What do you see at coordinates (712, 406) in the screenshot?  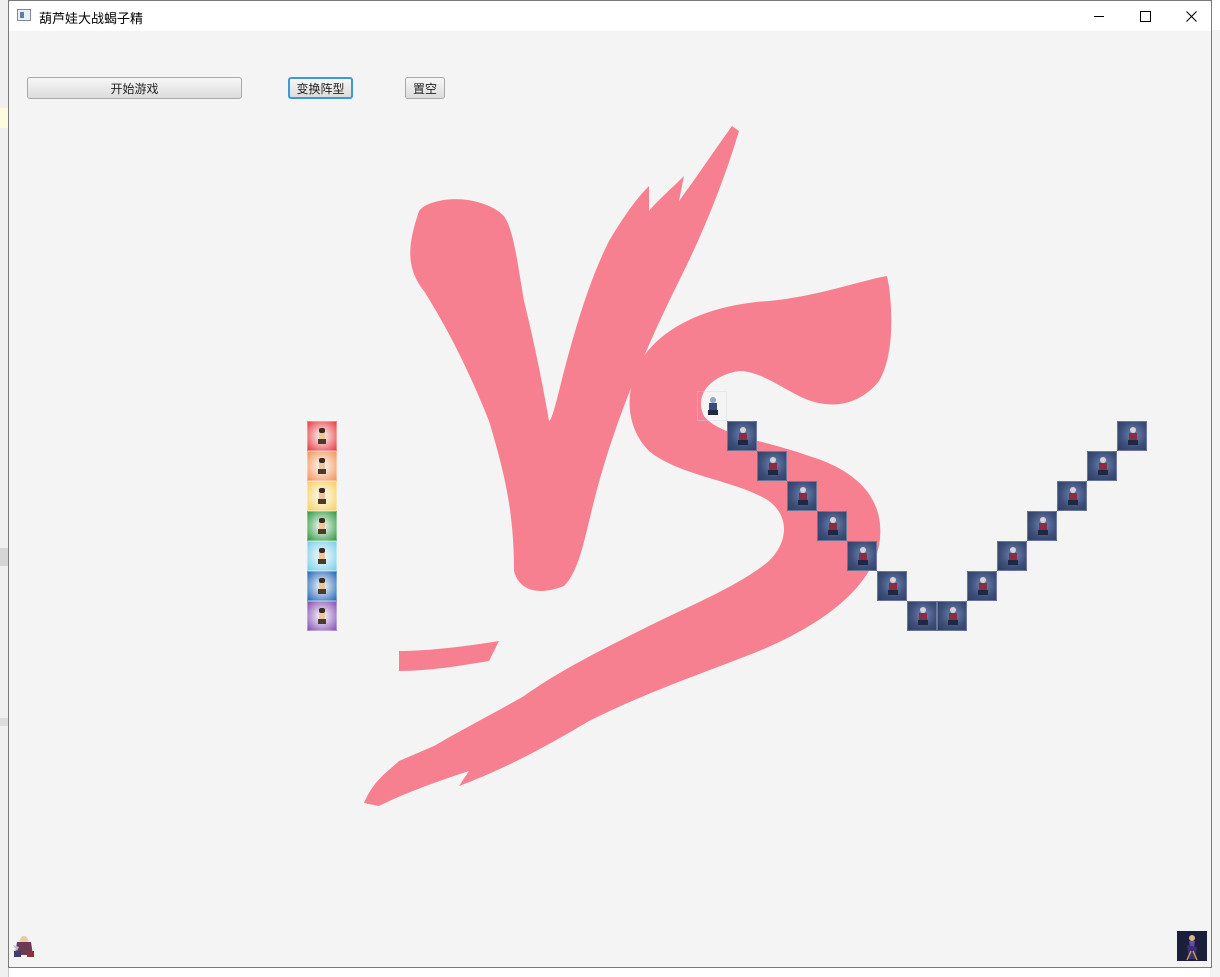 I see `scorpion-king` at bounding box center [712, 406].